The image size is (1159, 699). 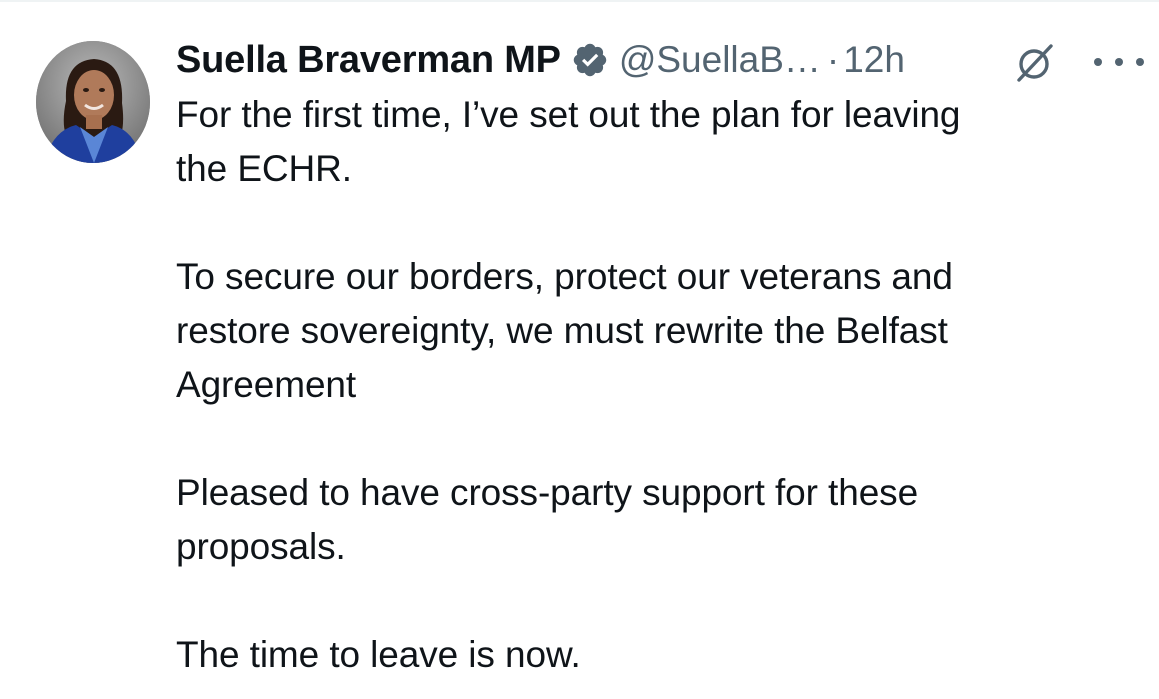 What do you see at coordinates (378, 654) in the screenshot?
I see `text-line: The time to leave is now.` at bounding box center [378, 654].